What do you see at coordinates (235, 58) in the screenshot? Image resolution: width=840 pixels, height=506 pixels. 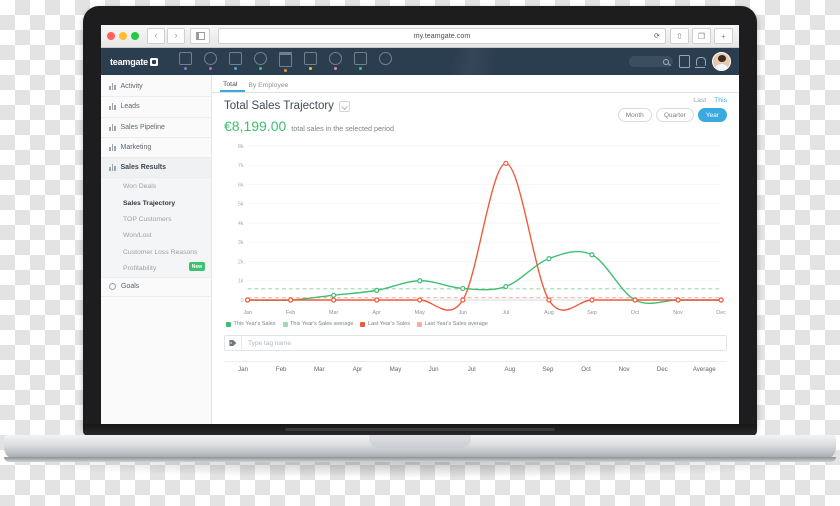 I see `pipeline-icon-glyph` at bounding box center [235, 58].